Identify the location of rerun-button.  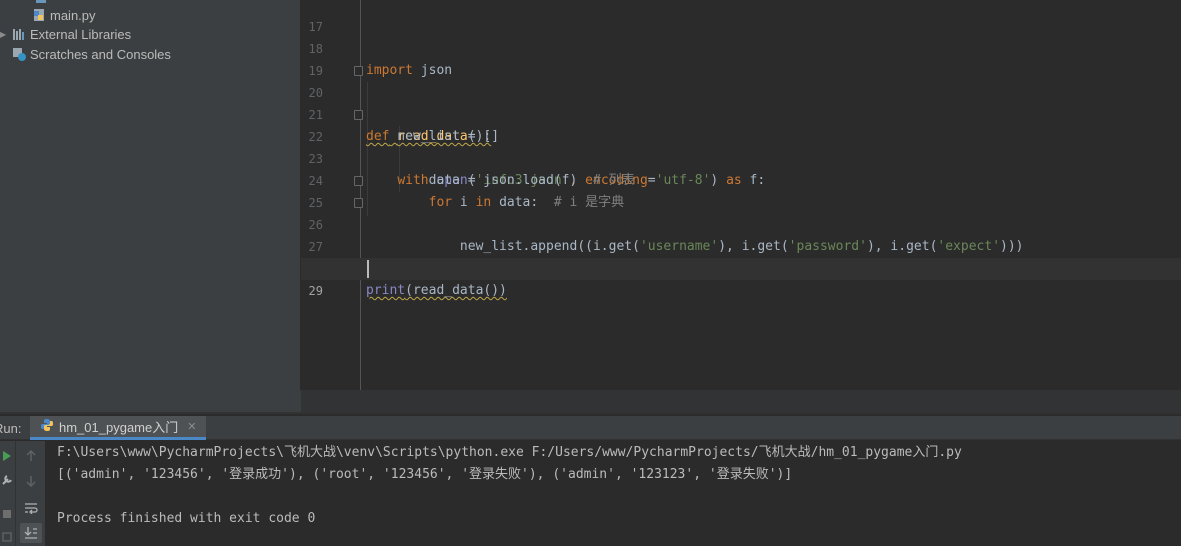
(7, 456).